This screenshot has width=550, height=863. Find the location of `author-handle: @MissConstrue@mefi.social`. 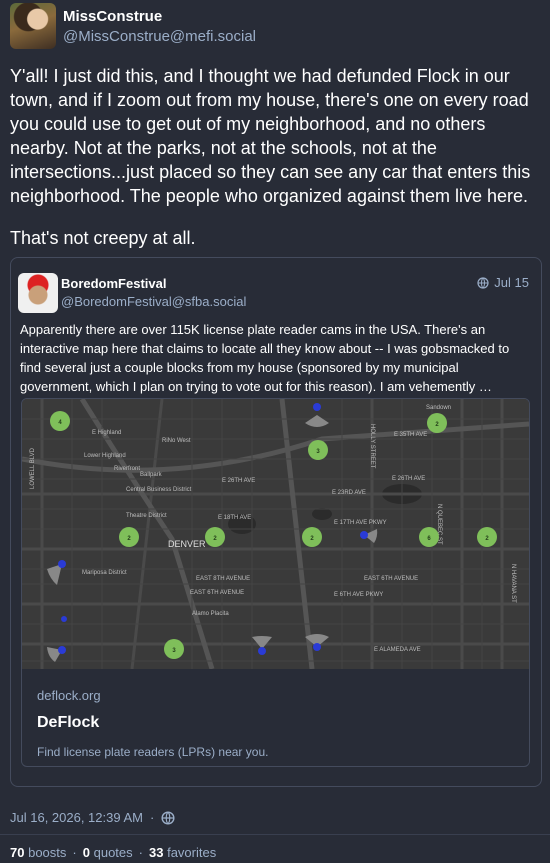

author-handle: @MissConstrue@mefi.social is located at coordinates (159, 36).